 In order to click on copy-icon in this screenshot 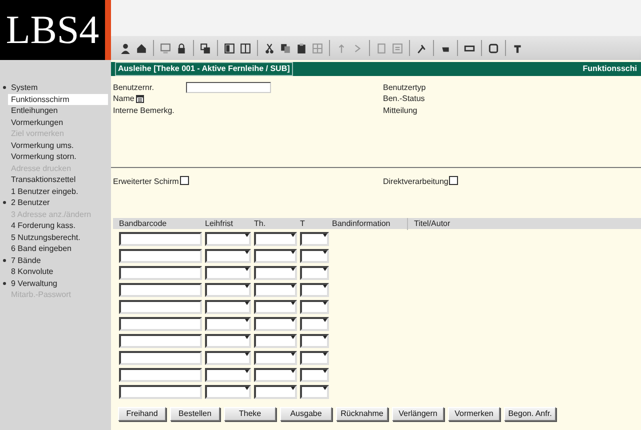, I will do `click(285, 48)`.